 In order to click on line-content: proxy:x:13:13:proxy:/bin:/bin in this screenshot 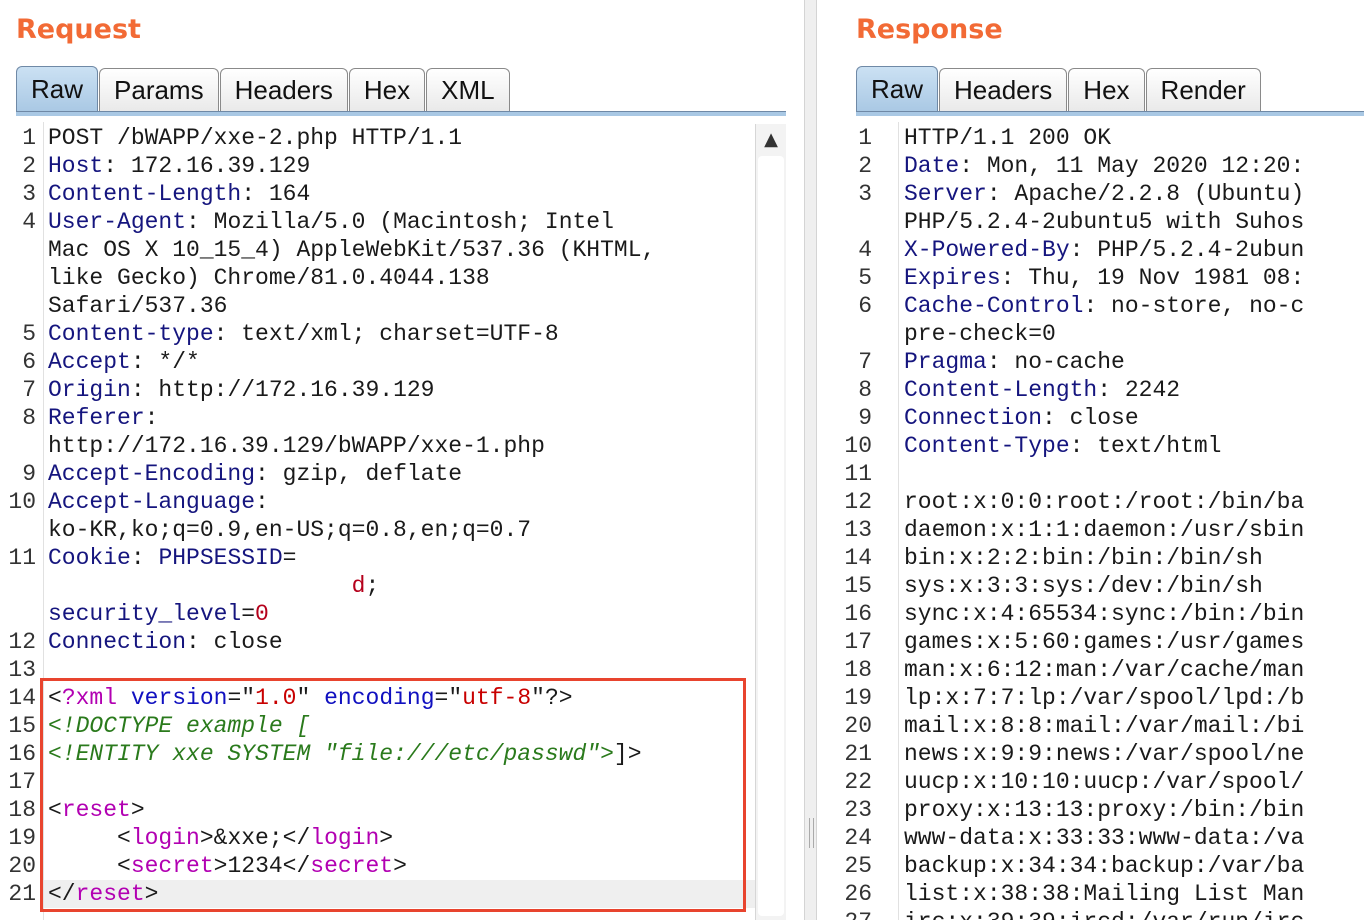, I will do `click(1104, 810)`.